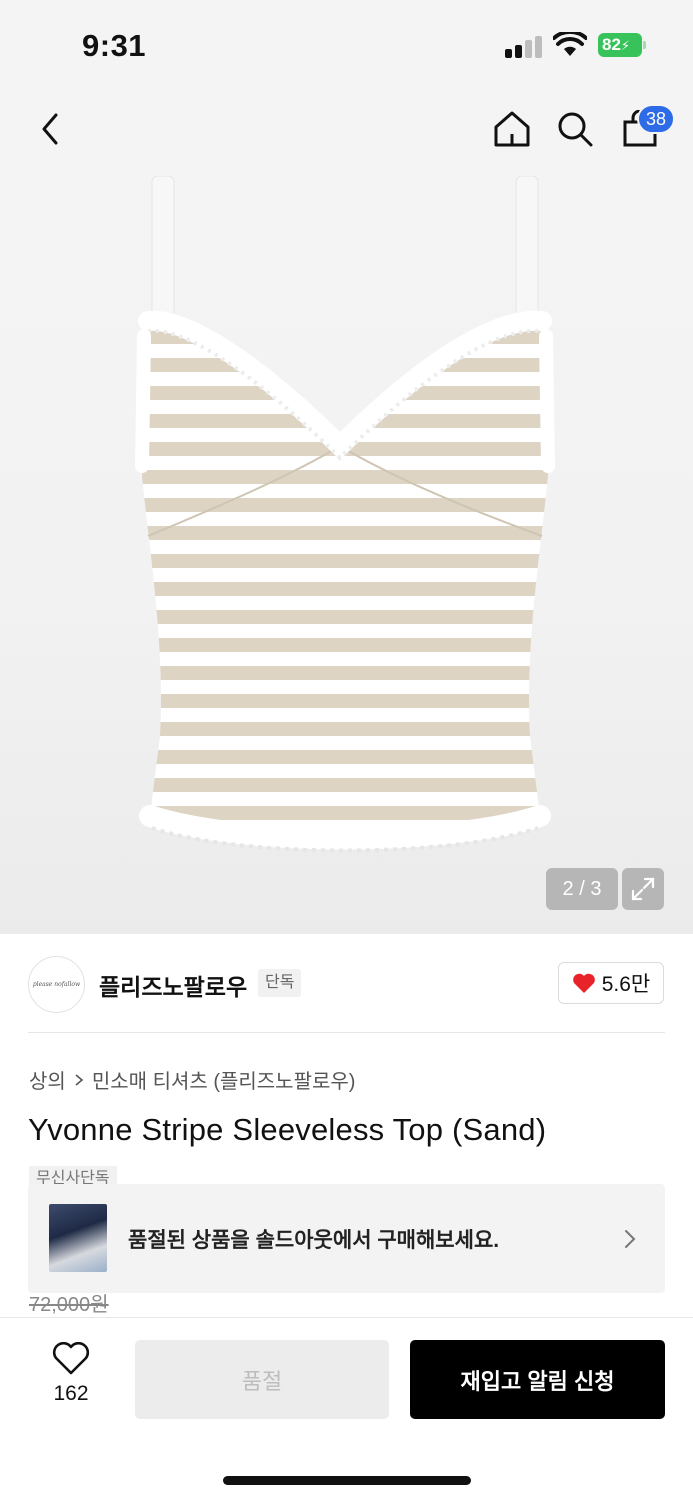 The image size is (693, 1500). Describe the element at coordinates (71, 1393) in the screenshot. I see `wishlist-count: 162` at that location.